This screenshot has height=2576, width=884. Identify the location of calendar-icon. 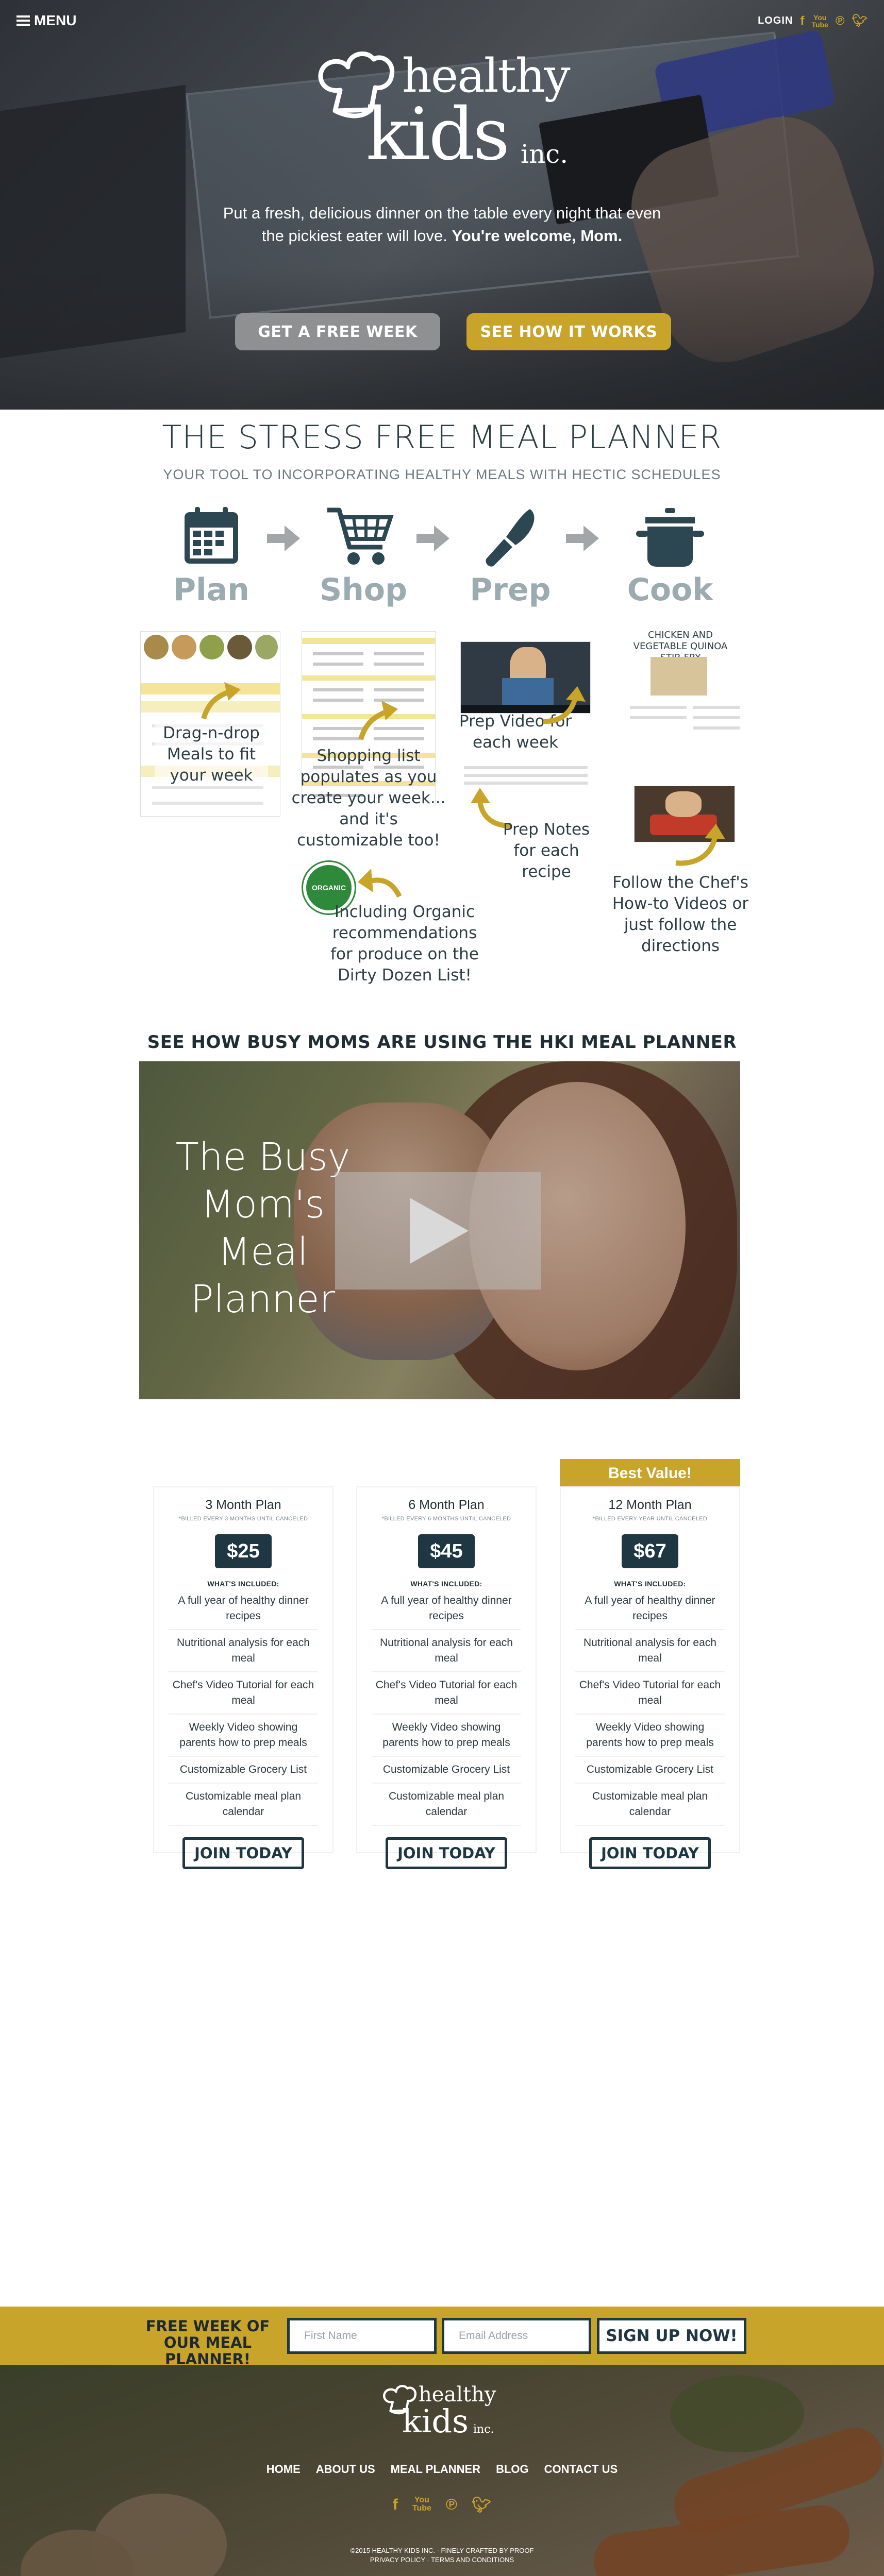
(212, 535).